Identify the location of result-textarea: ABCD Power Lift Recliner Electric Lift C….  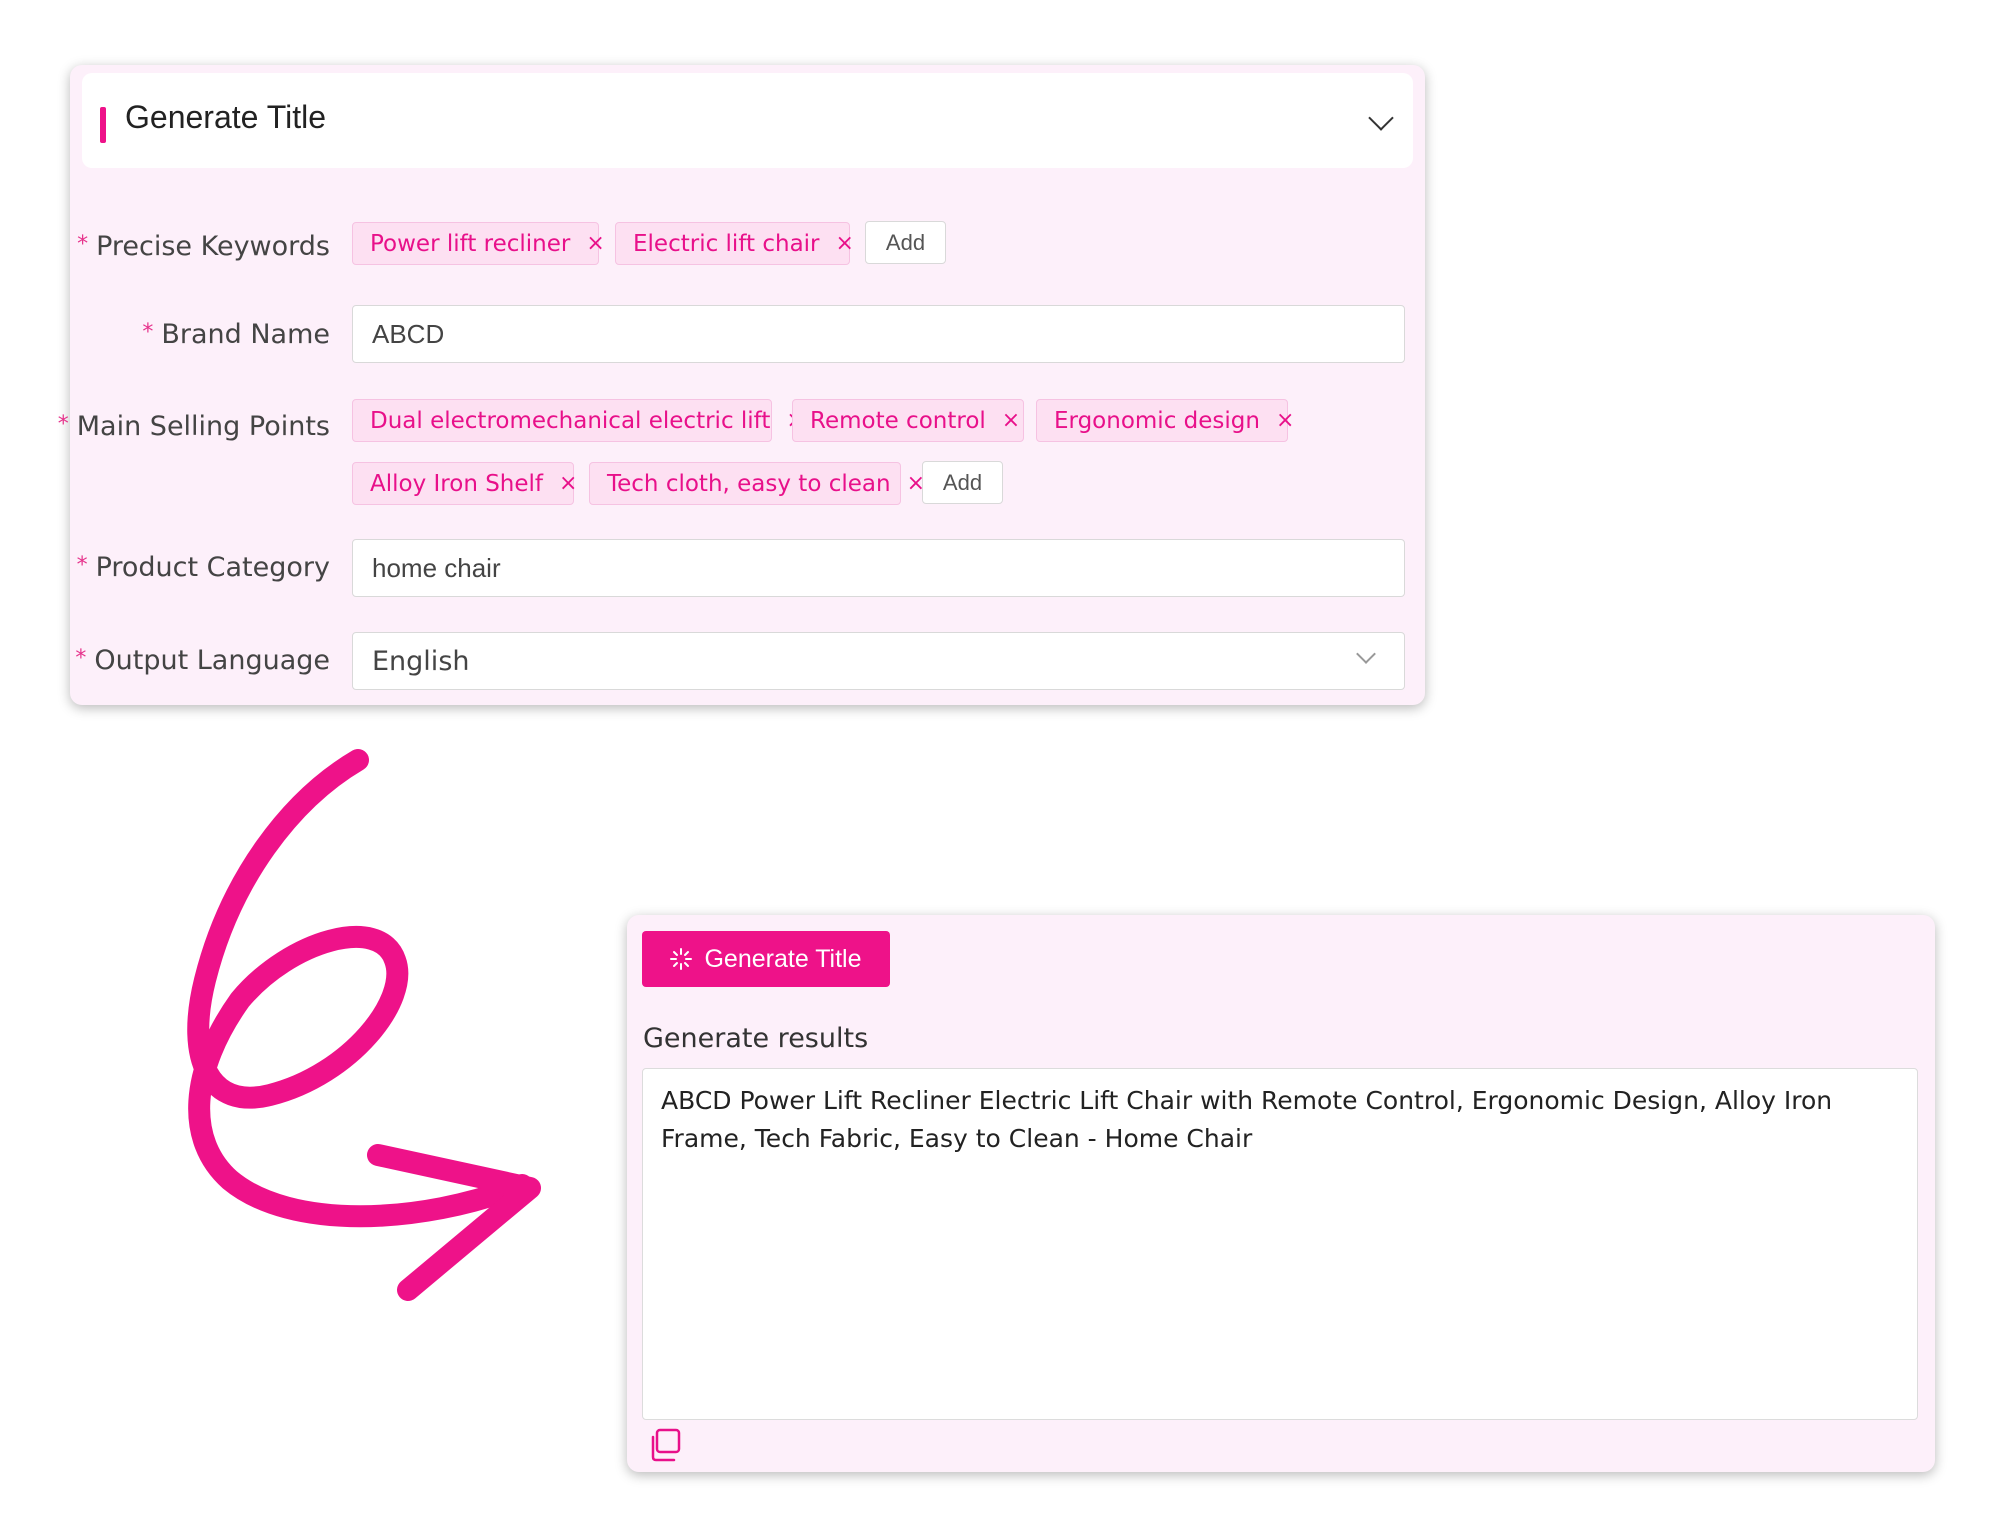
(1280, 1244).